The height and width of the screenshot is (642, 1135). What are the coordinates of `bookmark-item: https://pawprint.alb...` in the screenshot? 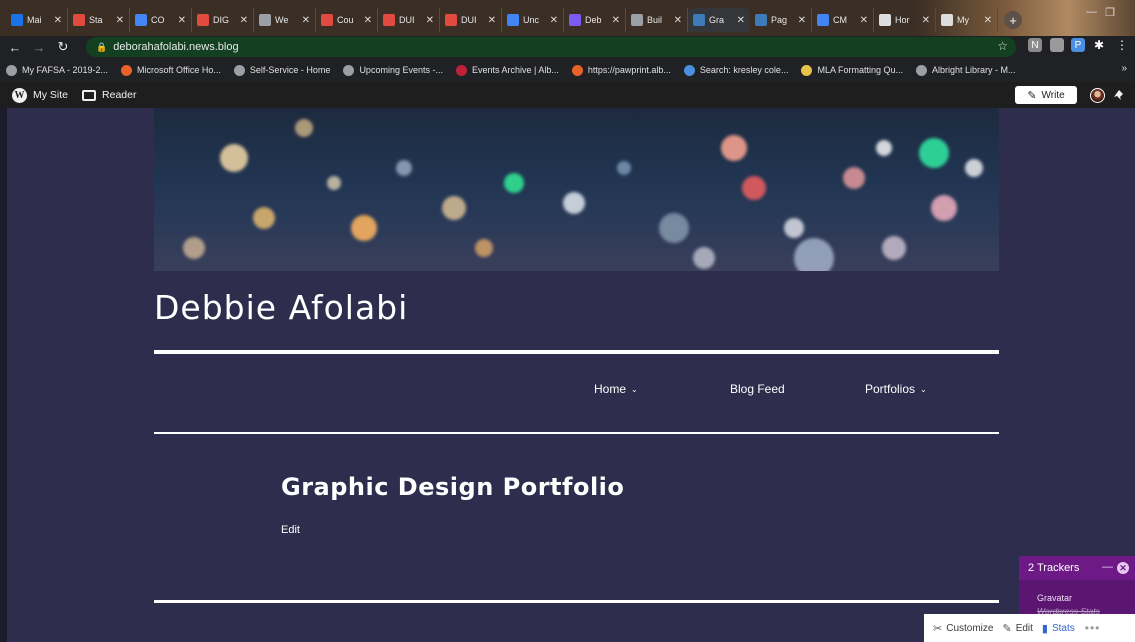 It's located at (621, 70).